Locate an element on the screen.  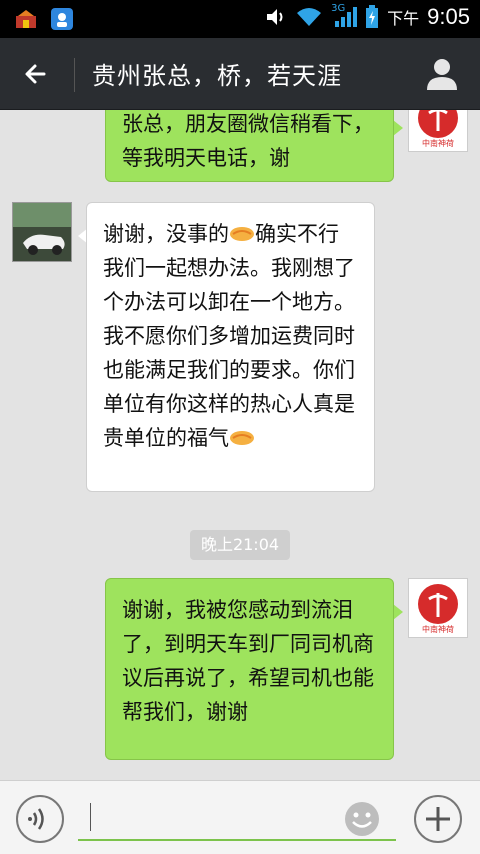
app-notification-icon is located at coordinates (26, 19).